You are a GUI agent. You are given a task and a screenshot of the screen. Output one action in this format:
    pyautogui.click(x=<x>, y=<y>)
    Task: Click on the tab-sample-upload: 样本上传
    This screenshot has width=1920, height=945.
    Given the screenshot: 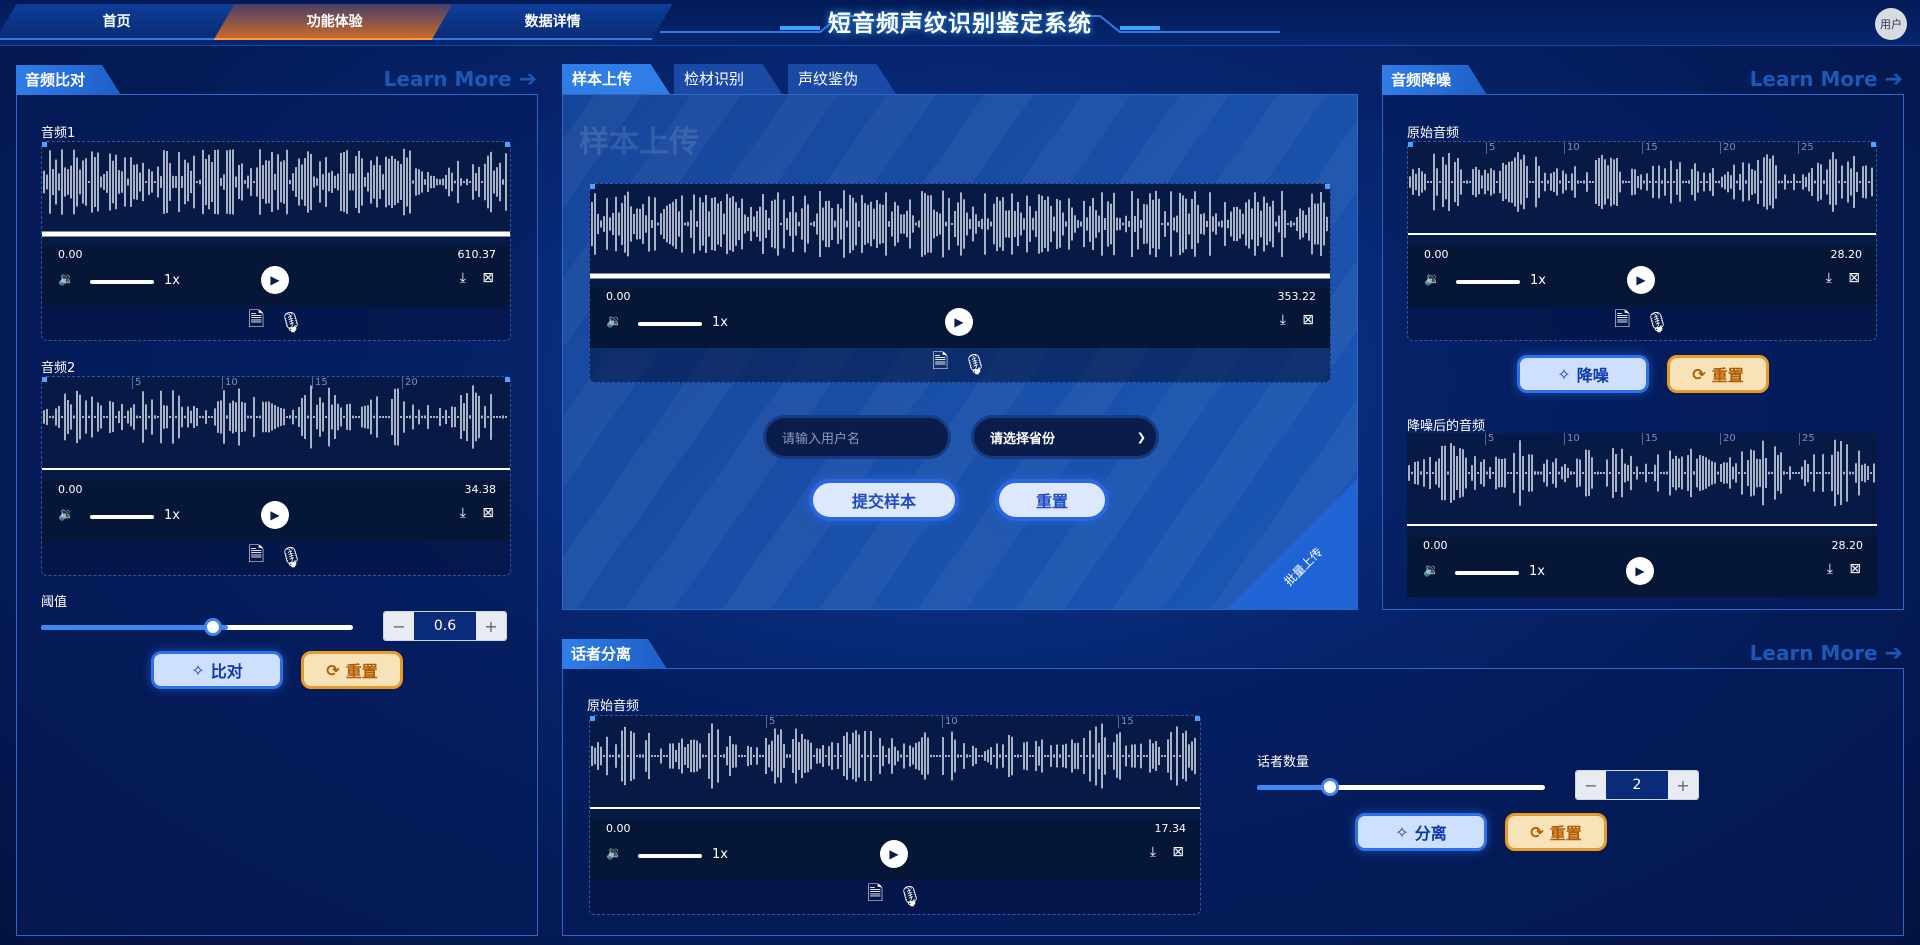 What is the action you would take?
    pyautogui.click(x=616, y=79)
    